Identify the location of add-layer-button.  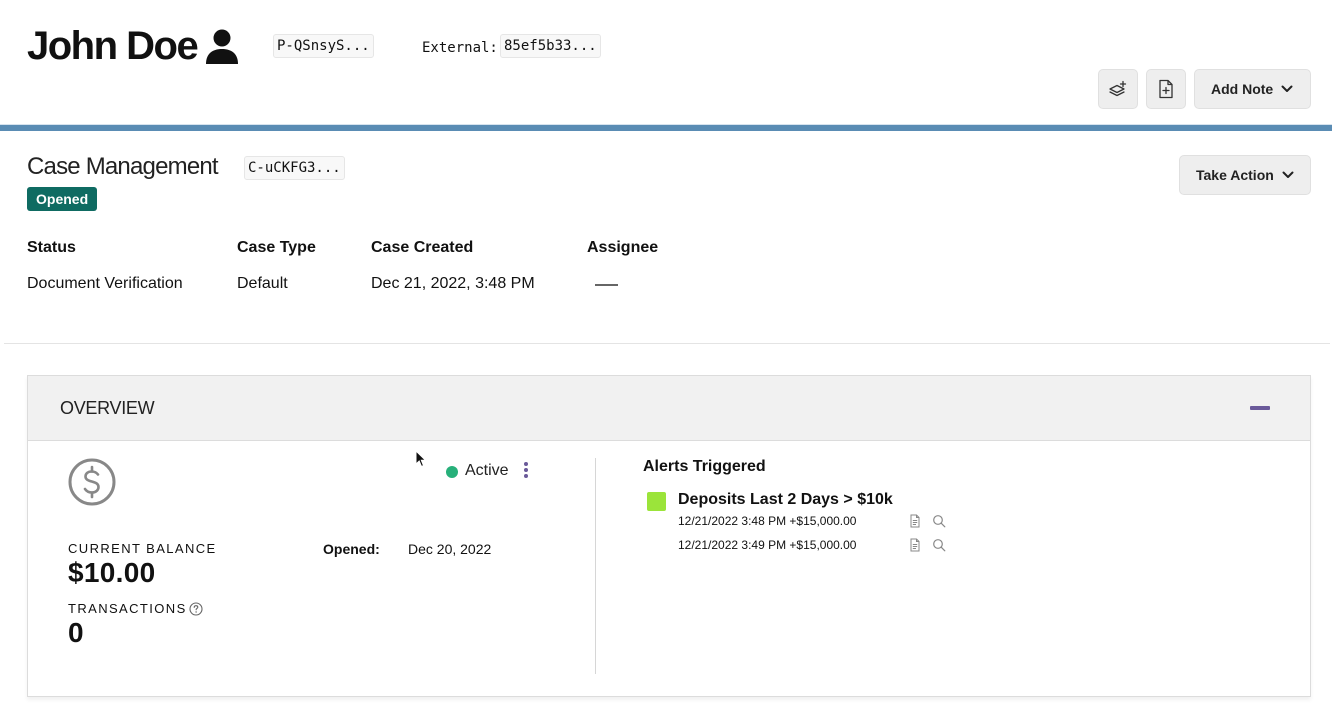
(1118, 89).